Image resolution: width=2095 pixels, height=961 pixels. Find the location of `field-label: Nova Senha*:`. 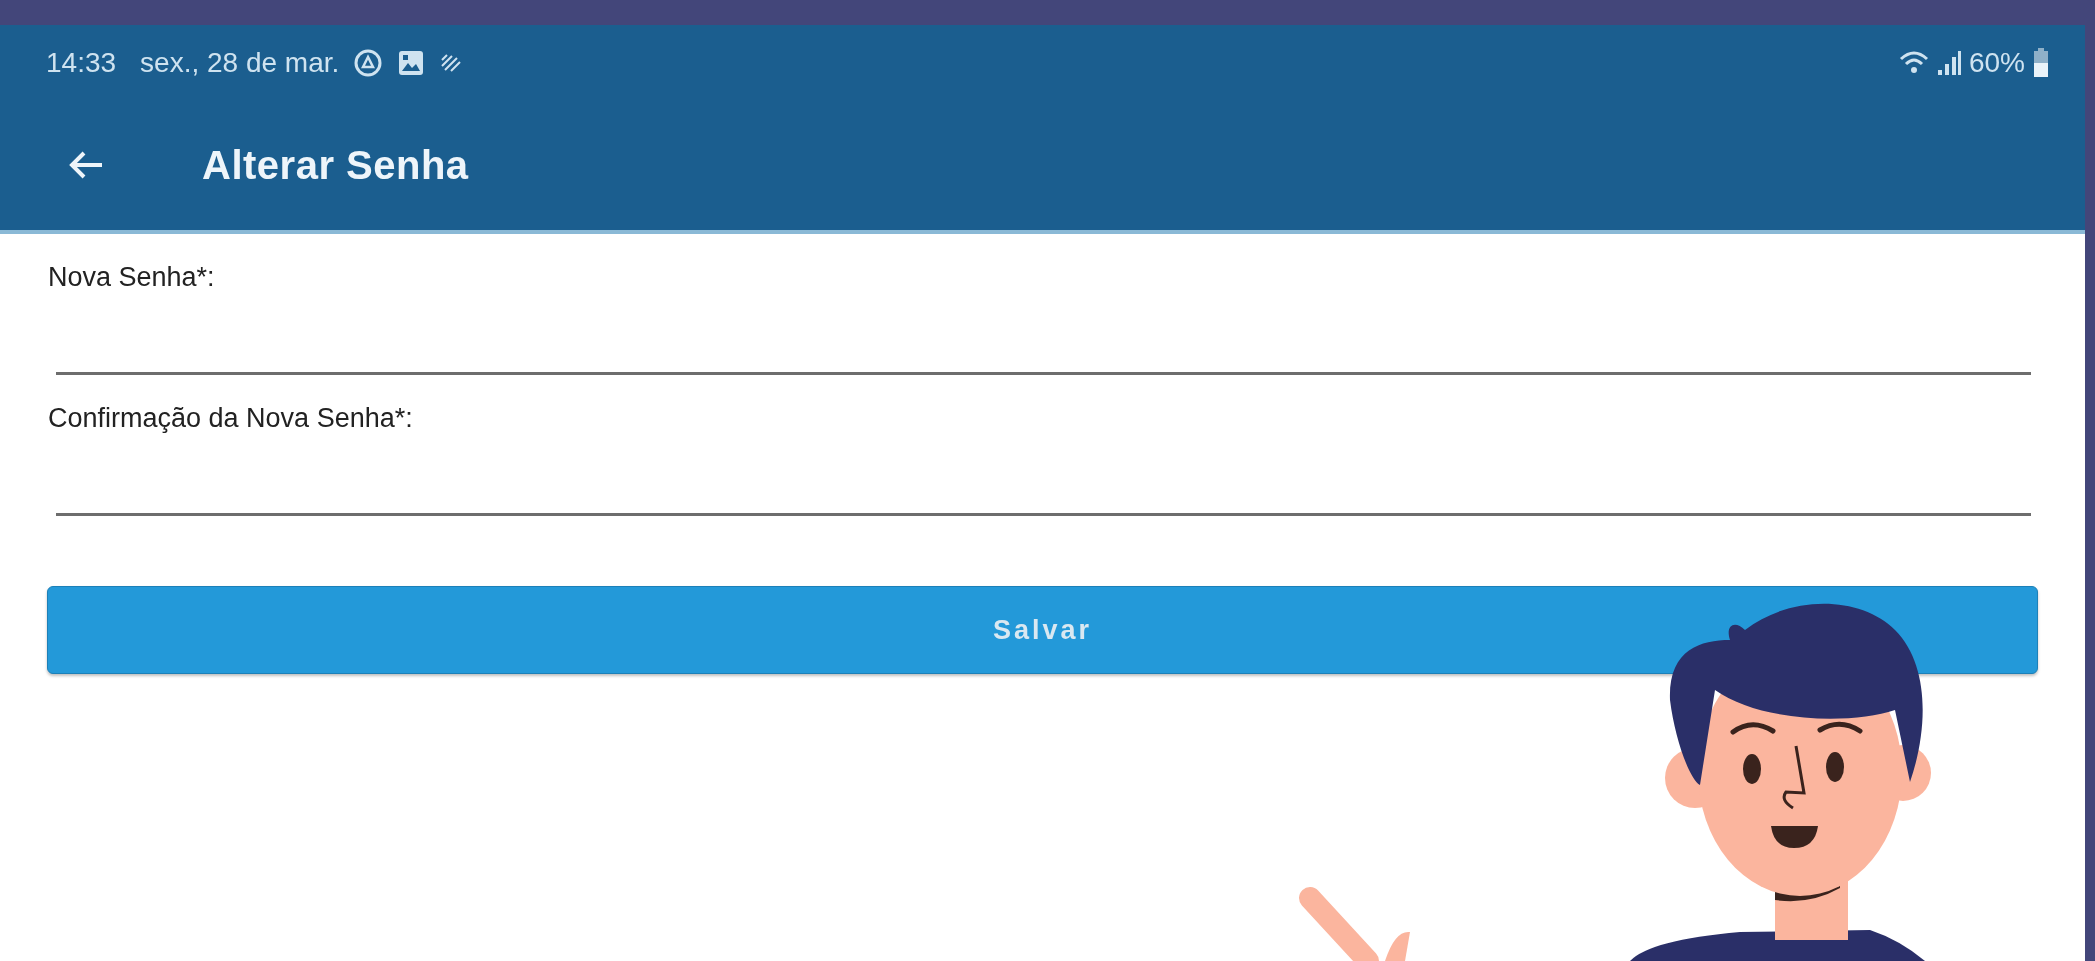

field-label: Nova Senha*: is located at coordinates (132, 277).